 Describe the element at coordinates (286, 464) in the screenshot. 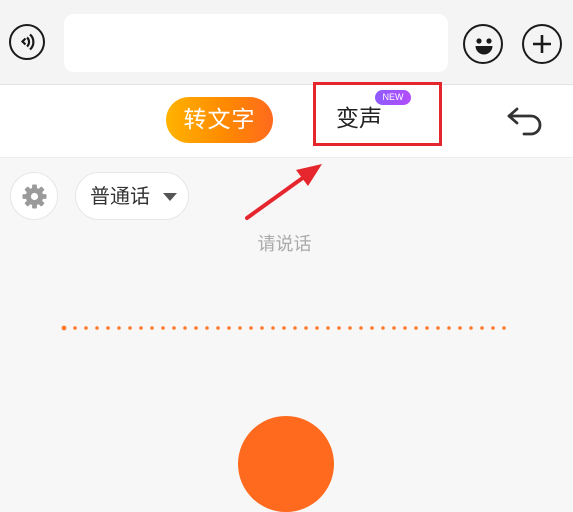

I see `record-button` at that location.